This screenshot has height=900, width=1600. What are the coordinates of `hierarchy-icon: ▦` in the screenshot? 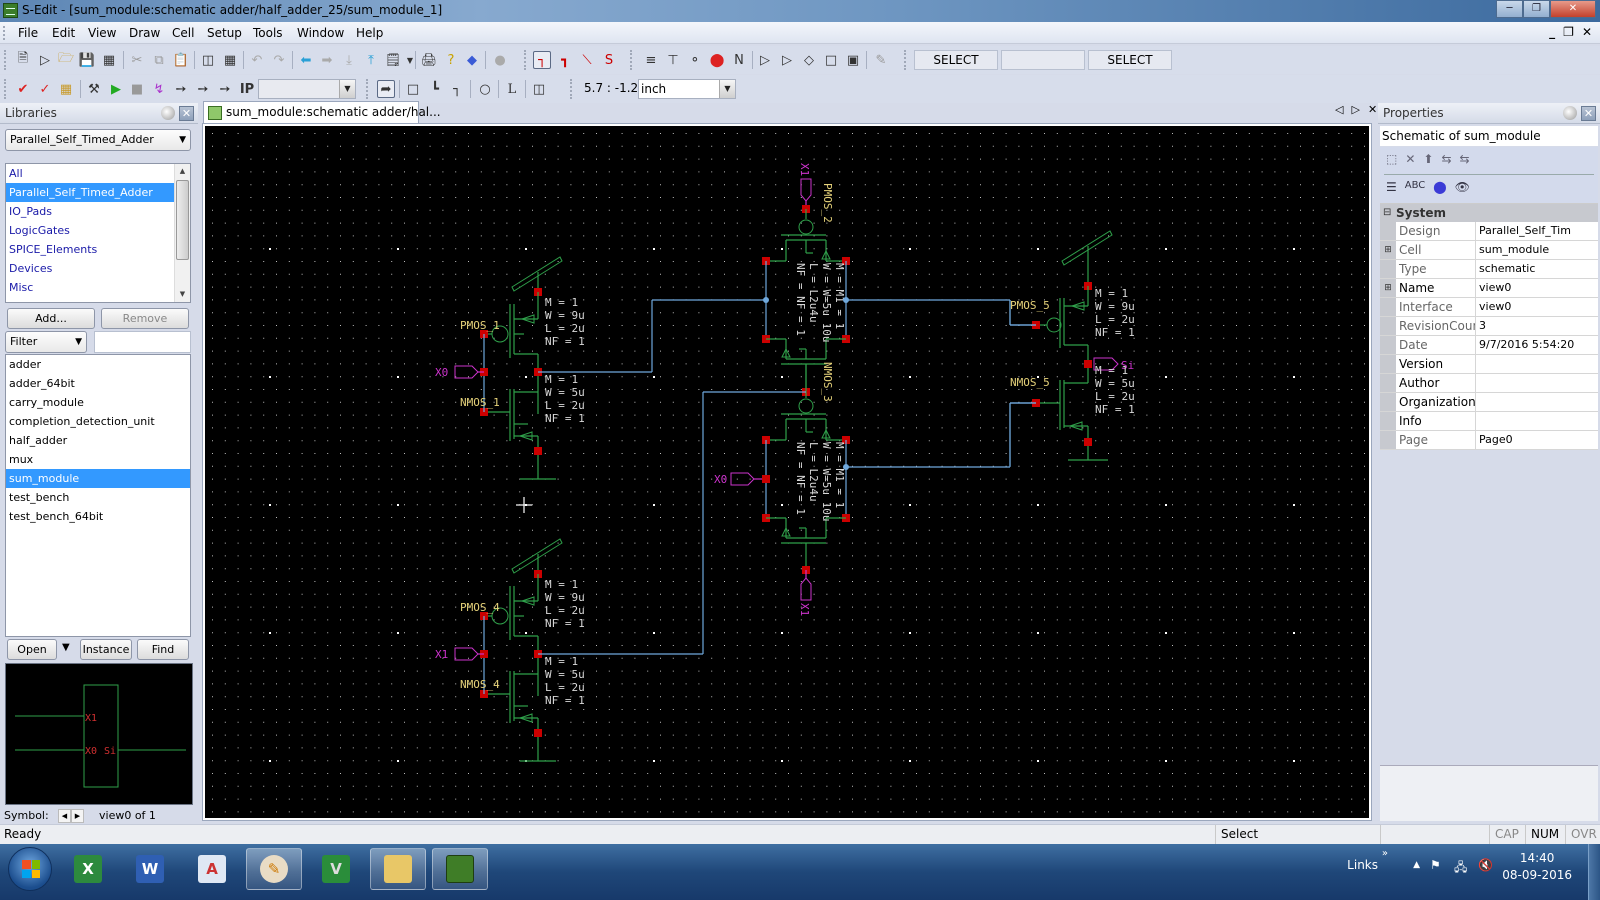 It's located at (66, 89).